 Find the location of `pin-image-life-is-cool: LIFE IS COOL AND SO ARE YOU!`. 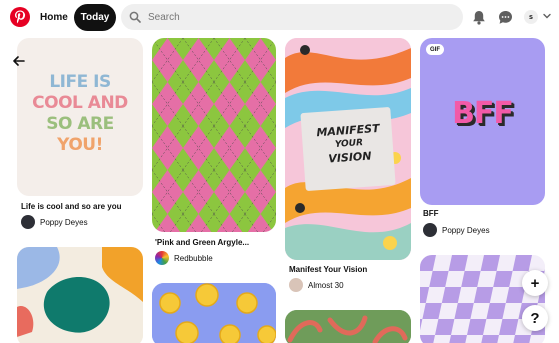

pin-image-life-is-cool: LIFE IS COOL AND SO ARE YOU! is located at coordinates (80, 117).